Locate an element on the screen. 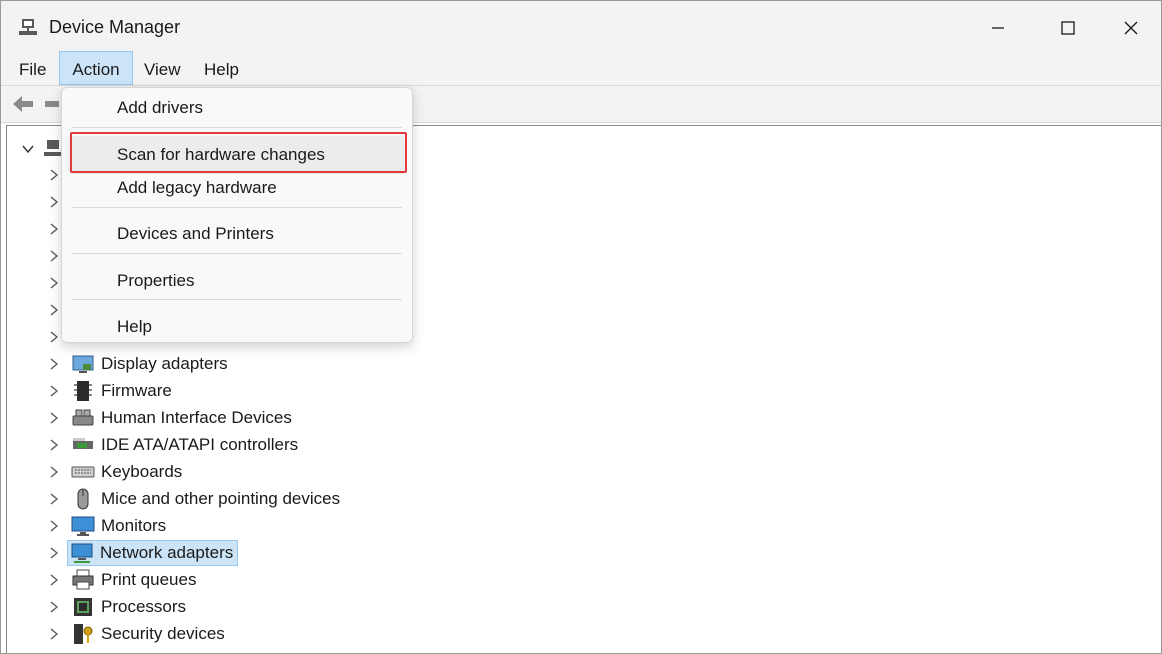 Image resolution: width=1162 pixels, height=654 pixels. menu-item-help: Help is located at coordinates (237, 327).